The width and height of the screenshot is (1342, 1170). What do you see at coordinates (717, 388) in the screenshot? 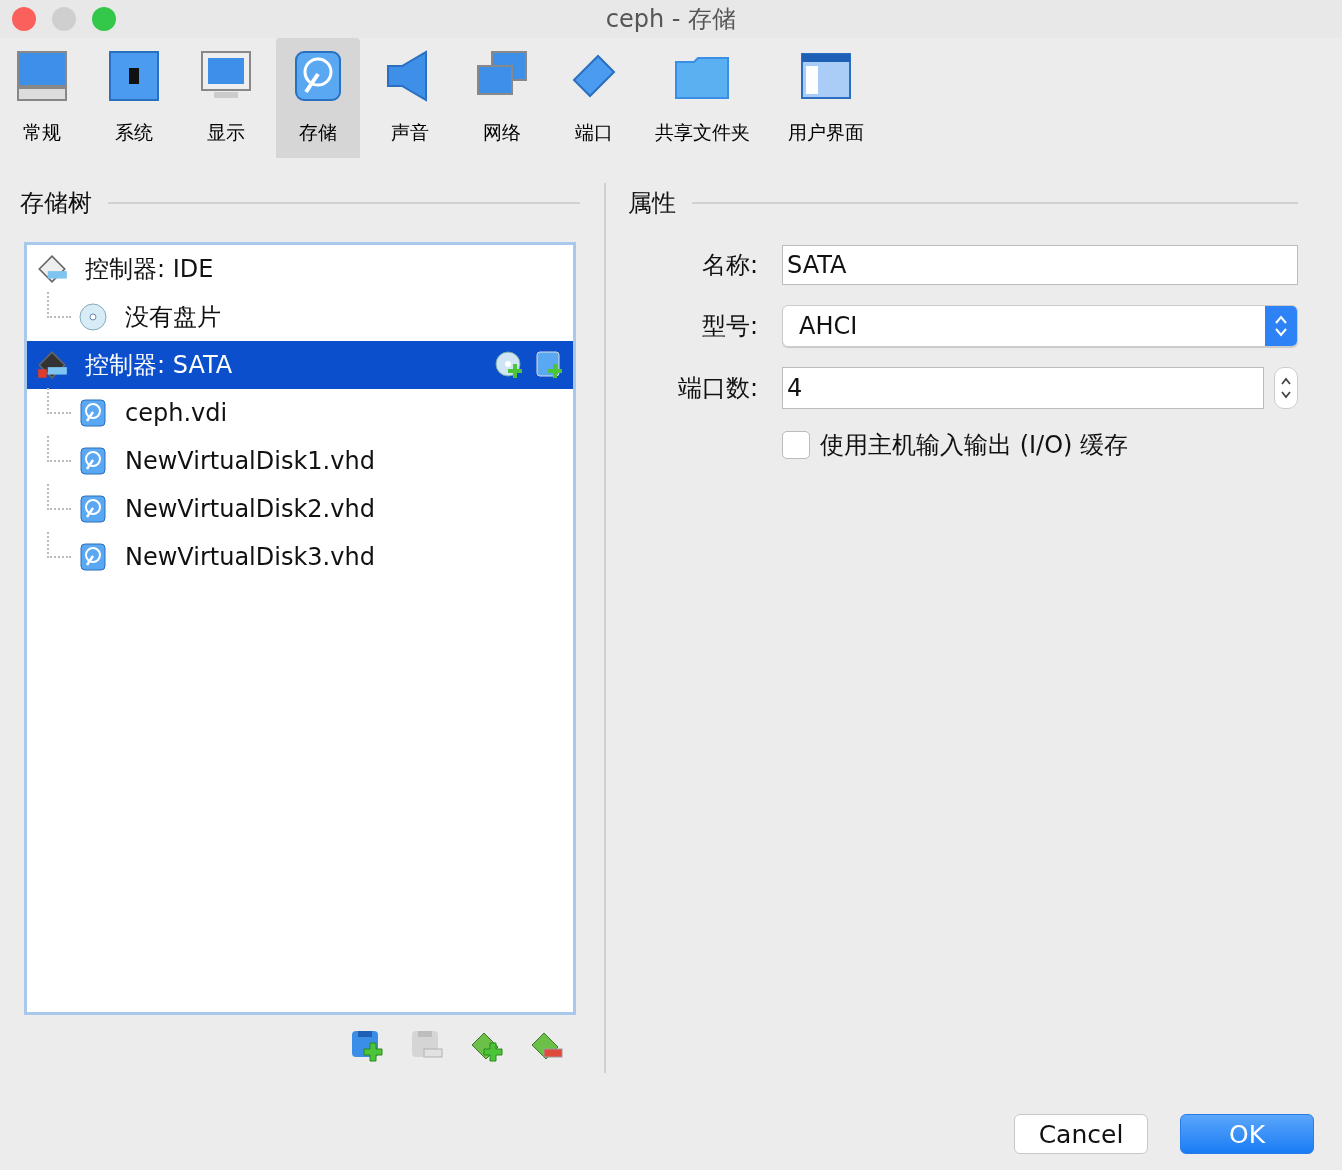
I see `field-label: 端口数:` at bounding box center [717, 388].